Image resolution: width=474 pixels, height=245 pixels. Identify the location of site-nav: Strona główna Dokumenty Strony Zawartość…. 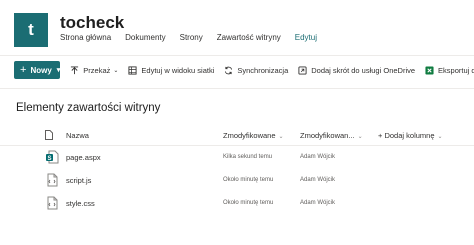
(195, 37).